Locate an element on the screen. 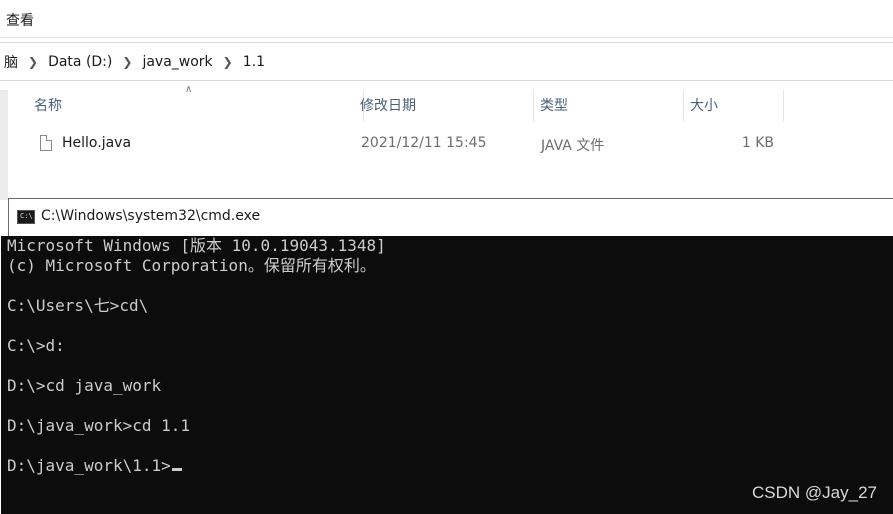 This screenshot has width=893, height=514. breadcrumb-item-pc: 脑 is located at coordinates (11, 62).